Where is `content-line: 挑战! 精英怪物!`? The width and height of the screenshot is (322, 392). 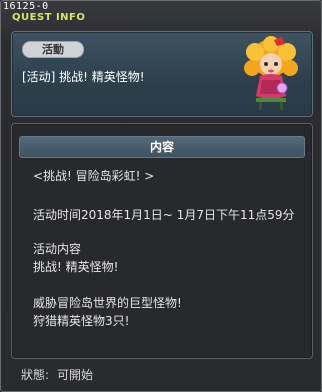
content-line: 挑战! 精英怪物! is located at coordinates (76, 267).